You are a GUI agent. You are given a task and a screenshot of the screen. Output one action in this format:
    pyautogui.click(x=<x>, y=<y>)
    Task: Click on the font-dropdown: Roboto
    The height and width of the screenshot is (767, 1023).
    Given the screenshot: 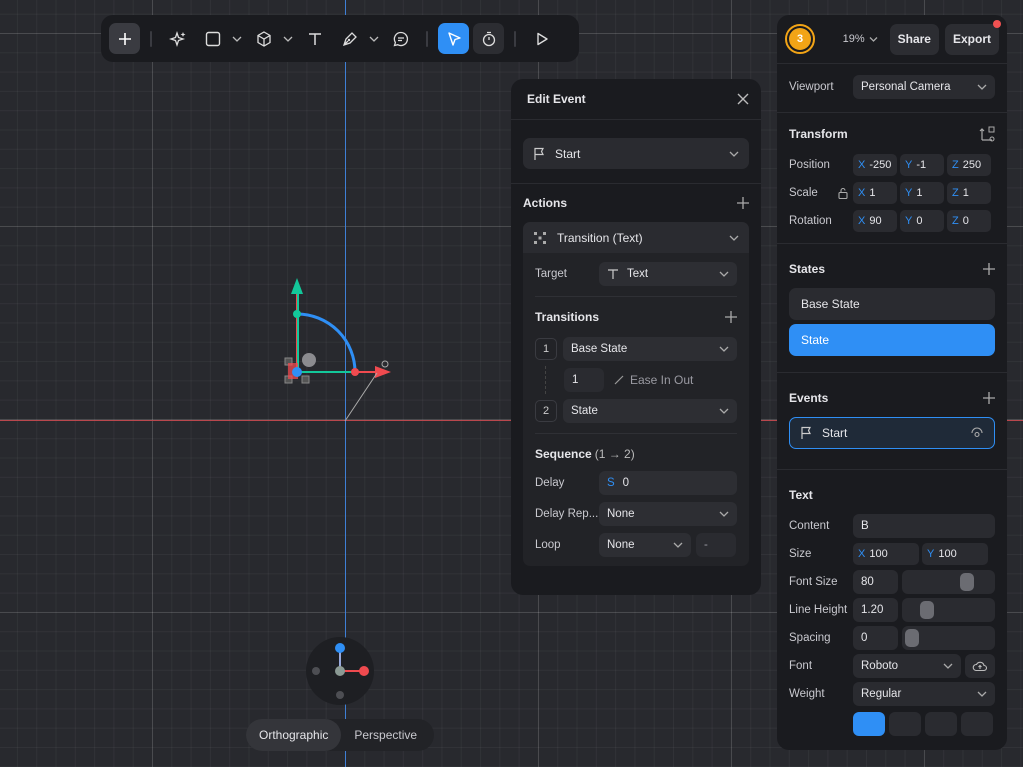 What is the action you would take?
    pyautogui.click(x=907, y=666)
    